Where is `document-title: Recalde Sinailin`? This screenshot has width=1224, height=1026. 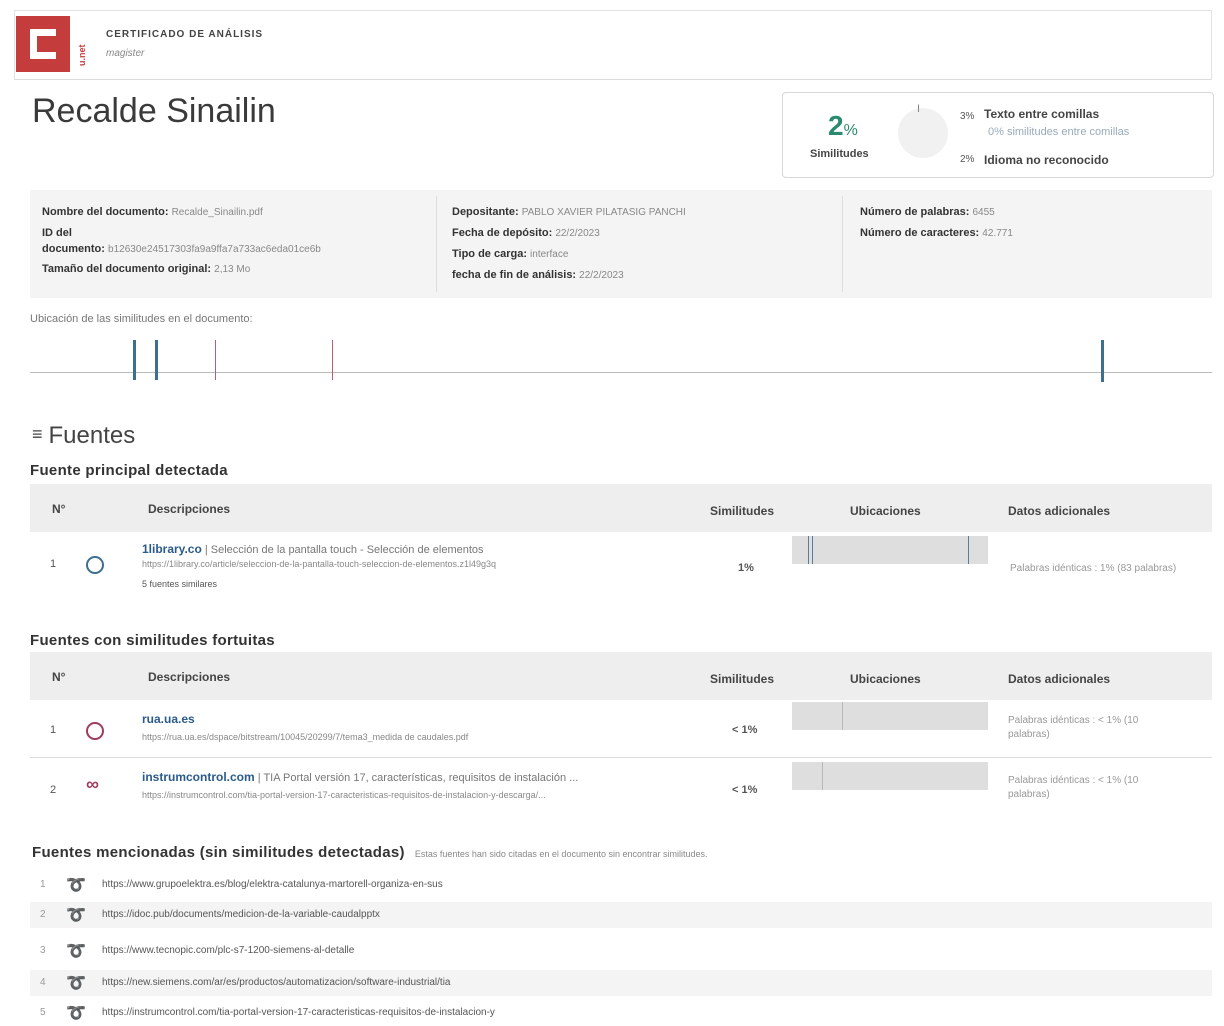 document-title: Recalde Sinailin is located at coordinates (154, 111).